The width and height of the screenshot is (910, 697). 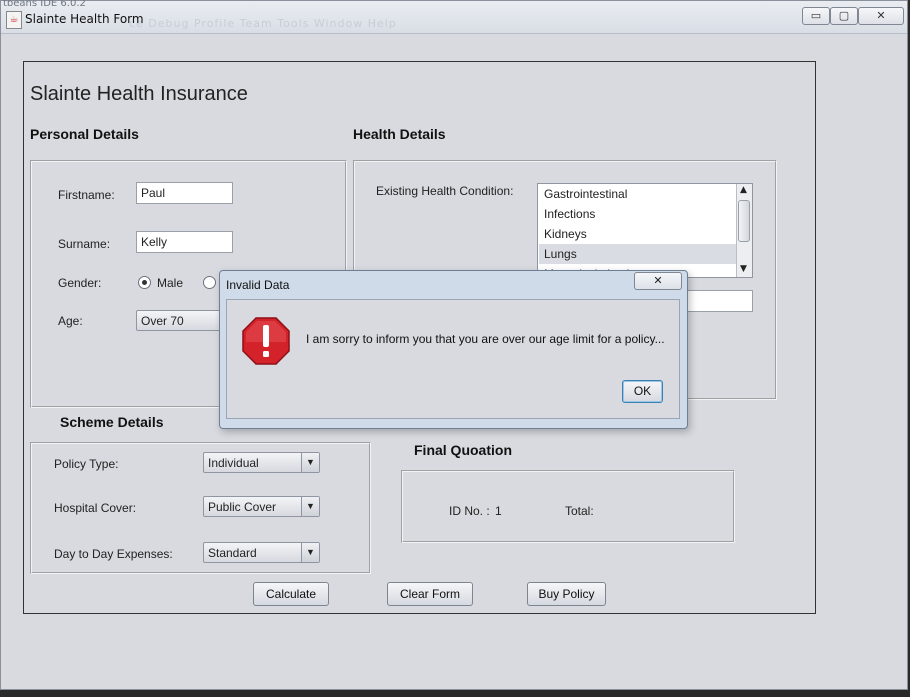 I want to click on maximize-button: ▢, so click(x=844, y=16).